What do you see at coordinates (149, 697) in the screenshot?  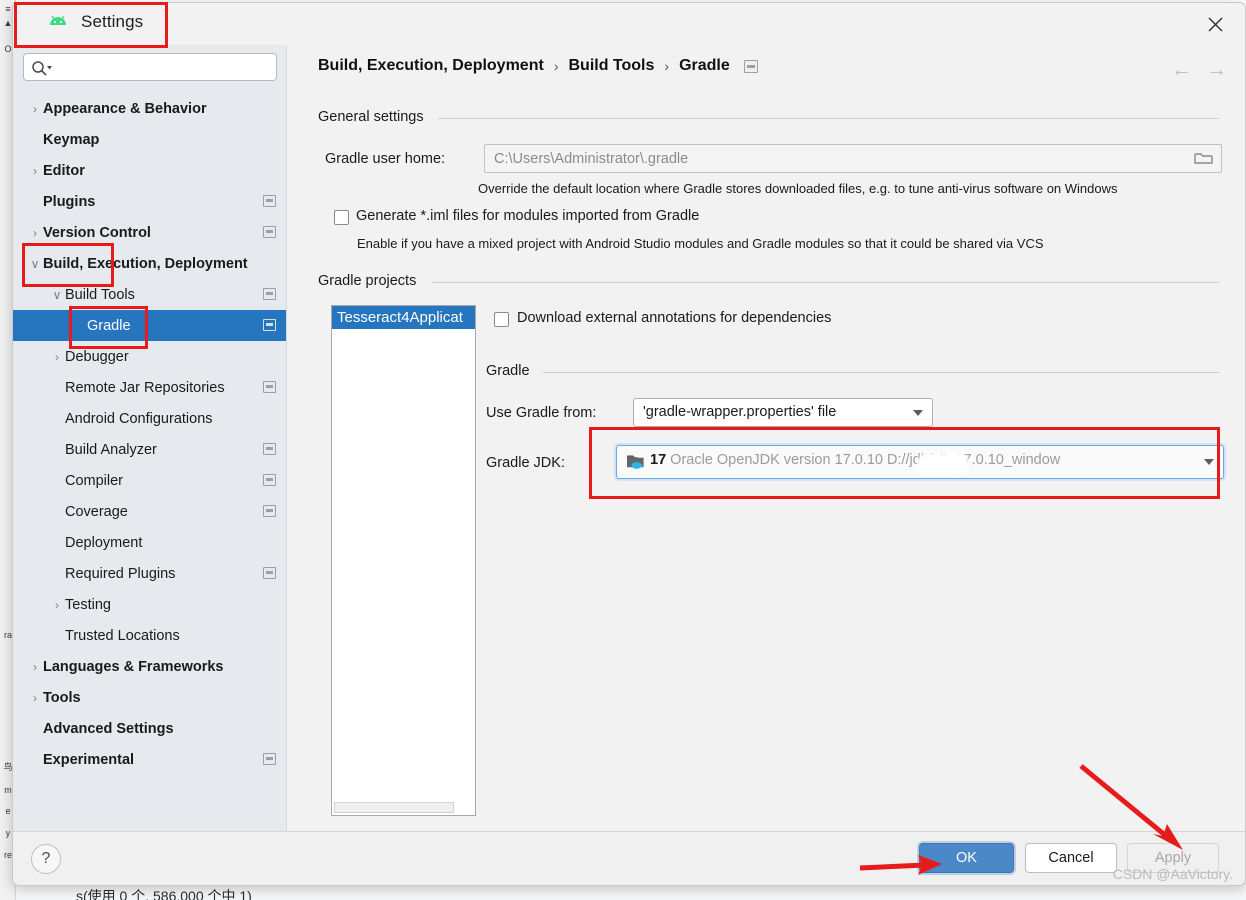 I see `sidebar-item-tools: › Tools` at bounding box center [149, 697].